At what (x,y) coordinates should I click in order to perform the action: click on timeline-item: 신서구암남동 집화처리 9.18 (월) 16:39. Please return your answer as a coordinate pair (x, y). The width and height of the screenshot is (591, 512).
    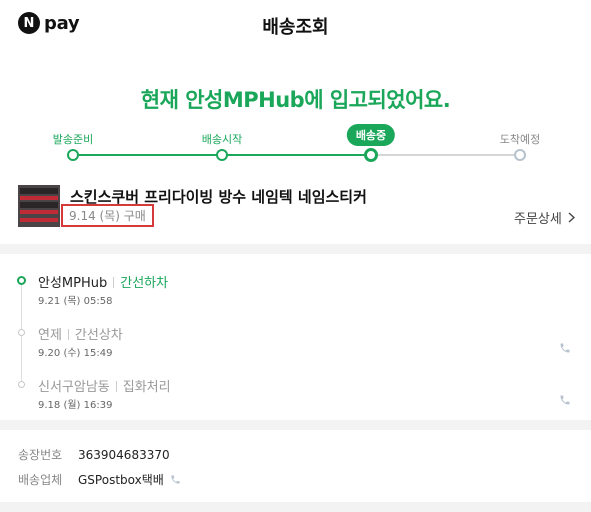
    Looking at the image, I should click on (295, 401).